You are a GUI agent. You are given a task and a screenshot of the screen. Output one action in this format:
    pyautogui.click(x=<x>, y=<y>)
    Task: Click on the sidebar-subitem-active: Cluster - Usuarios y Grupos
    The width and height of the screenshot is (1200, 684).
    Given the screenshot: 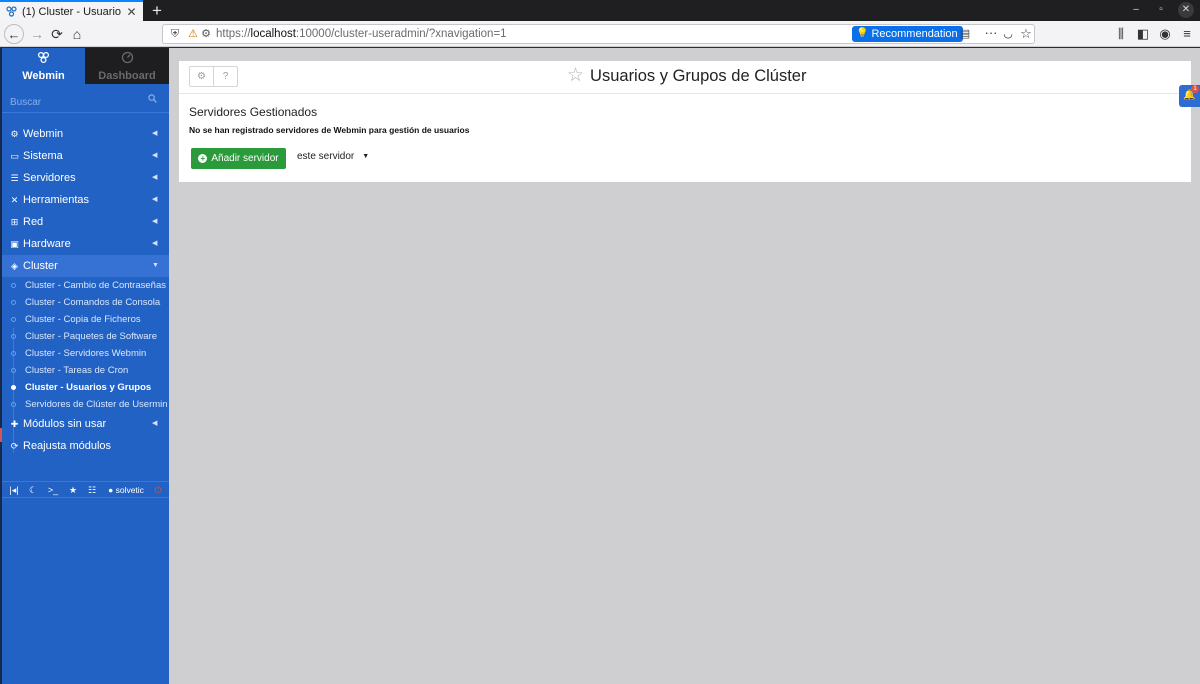 What is the action you would take?
    pyautogui.click(x=85, y=387)
    